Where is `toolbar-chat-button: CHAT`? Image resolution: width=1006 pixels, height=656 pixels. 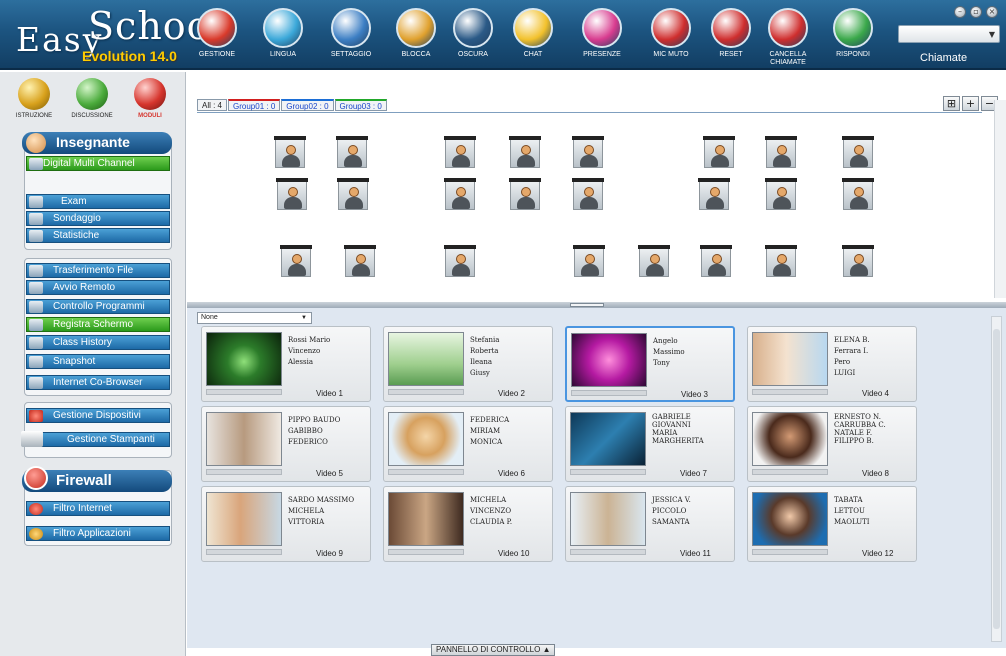 toolbar-chat-button: CHAT is located at coordinates (533, 37).